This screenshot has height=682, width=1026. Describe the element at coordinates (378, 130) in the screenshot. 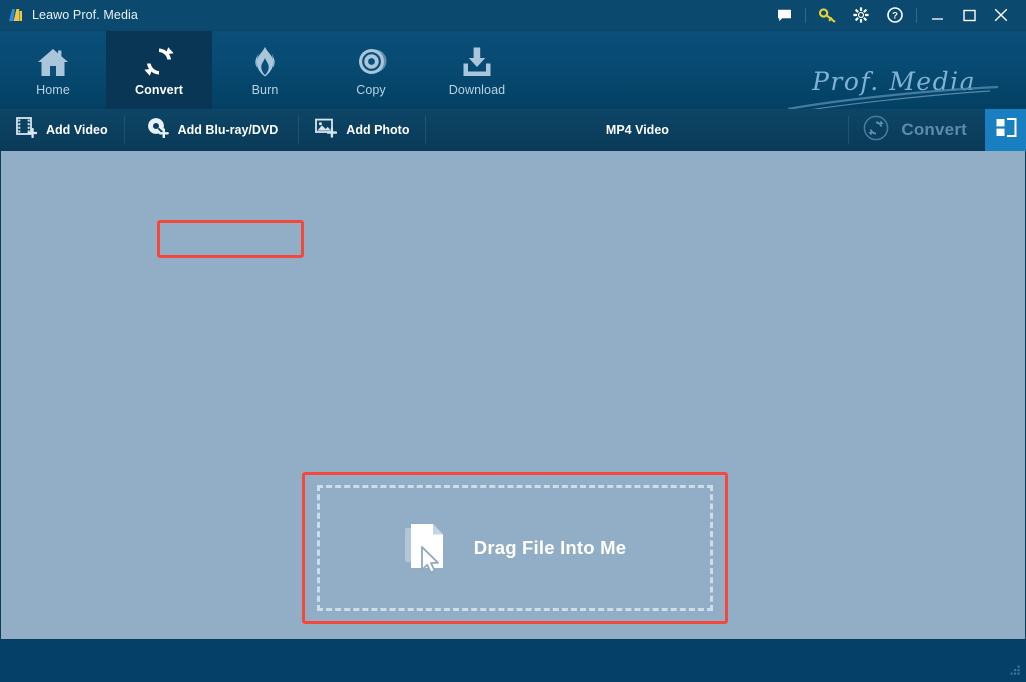

I see `add-photo-label: Add Photo` at that location.